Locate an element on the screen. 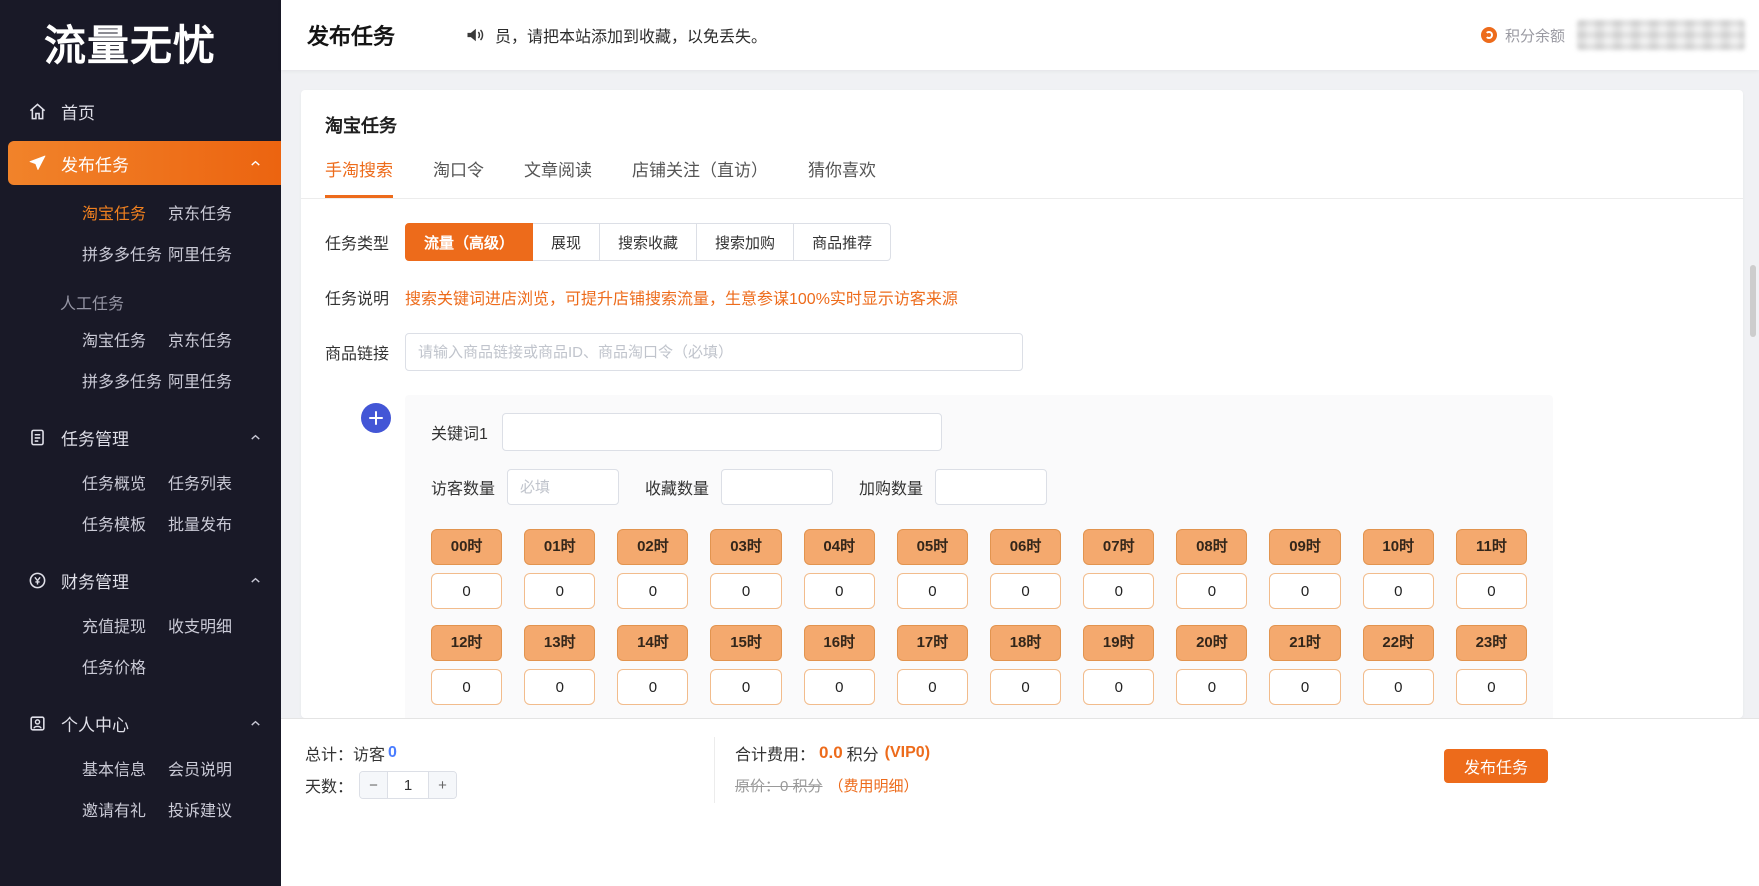  add-keyword-button is located at coordinates (376, 418).